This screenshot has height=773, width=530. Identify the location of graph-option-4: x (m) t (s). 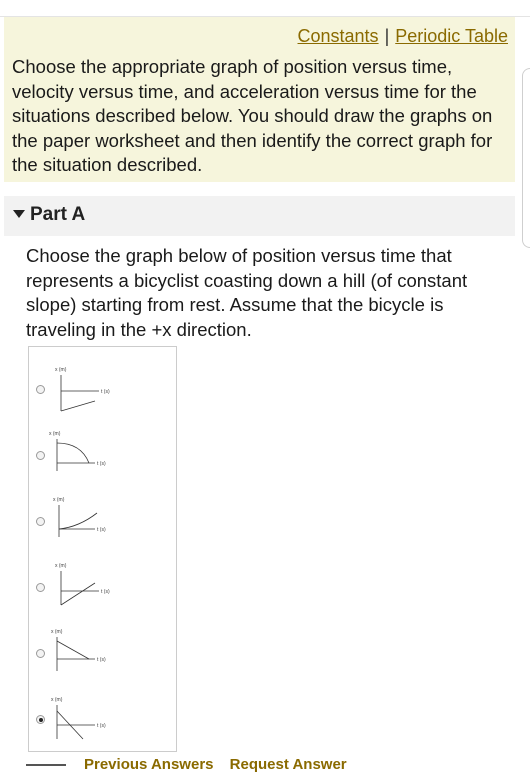
(103, 584).